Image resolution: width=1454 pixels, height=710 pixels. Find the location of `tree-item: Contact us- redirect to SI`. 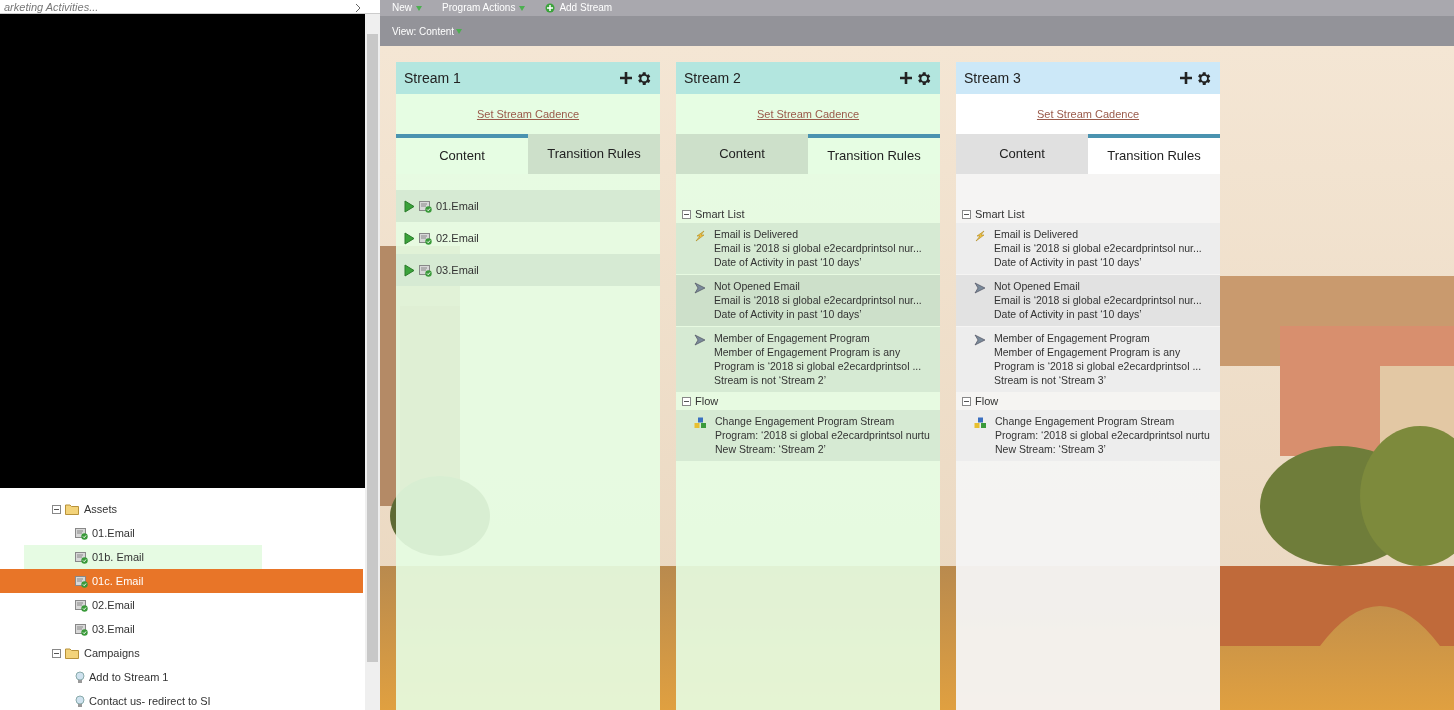

tree-item: Contact us- redirect to SI is located at coordinates (143, 699).